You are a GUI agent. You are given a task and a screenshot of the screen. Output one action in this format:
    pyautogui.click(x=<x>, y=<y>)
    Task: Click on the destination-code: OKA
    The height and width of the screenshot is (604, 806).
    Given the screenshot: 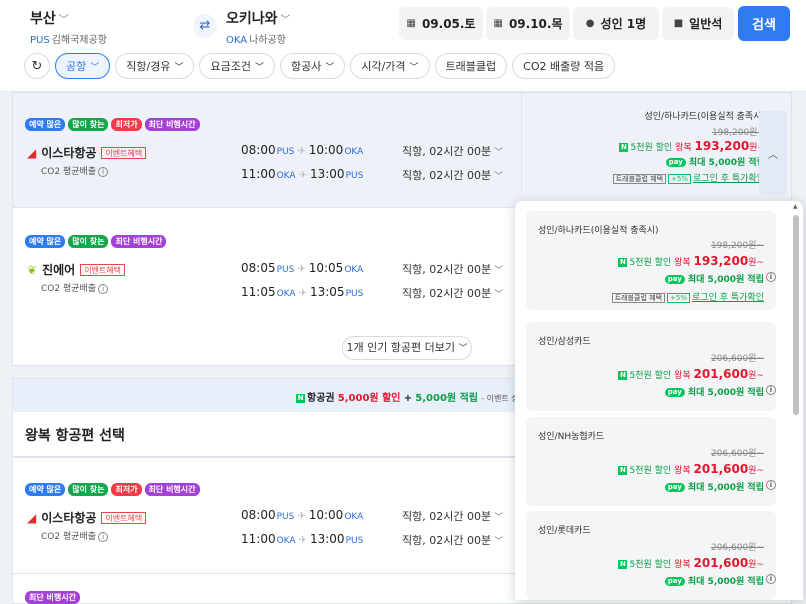 What is the action you would take?
    pyautogui.click(x=237, y=40)
    